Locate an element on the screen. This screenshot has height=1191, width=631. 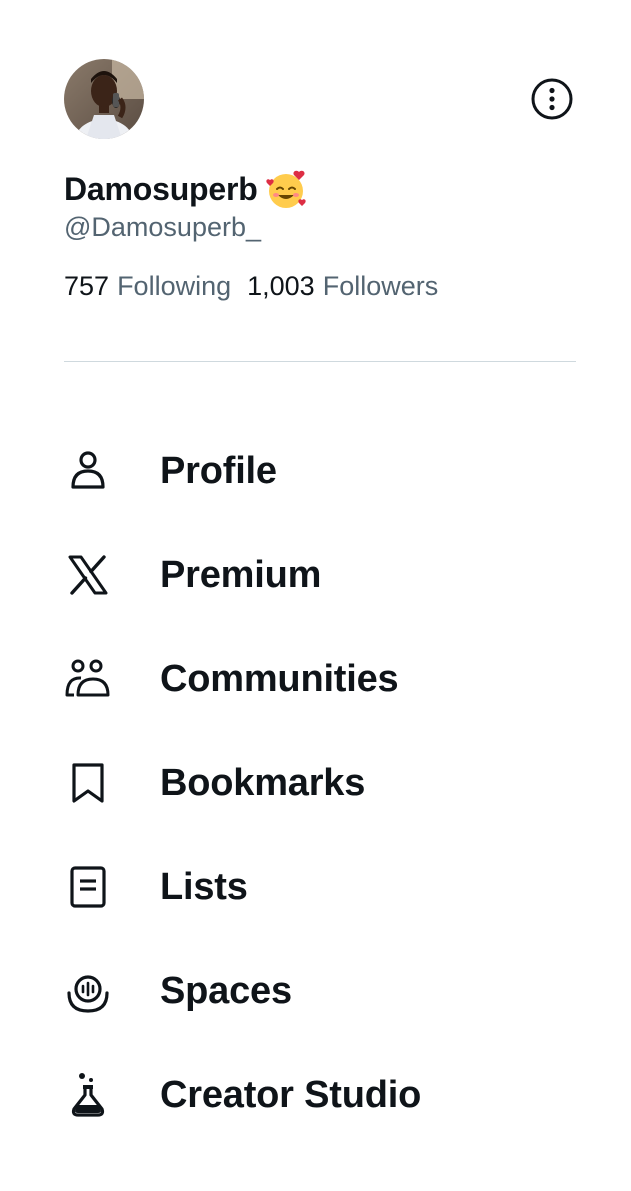
menu-item-label: Creator Studio is located at coordinates (291, 1094).